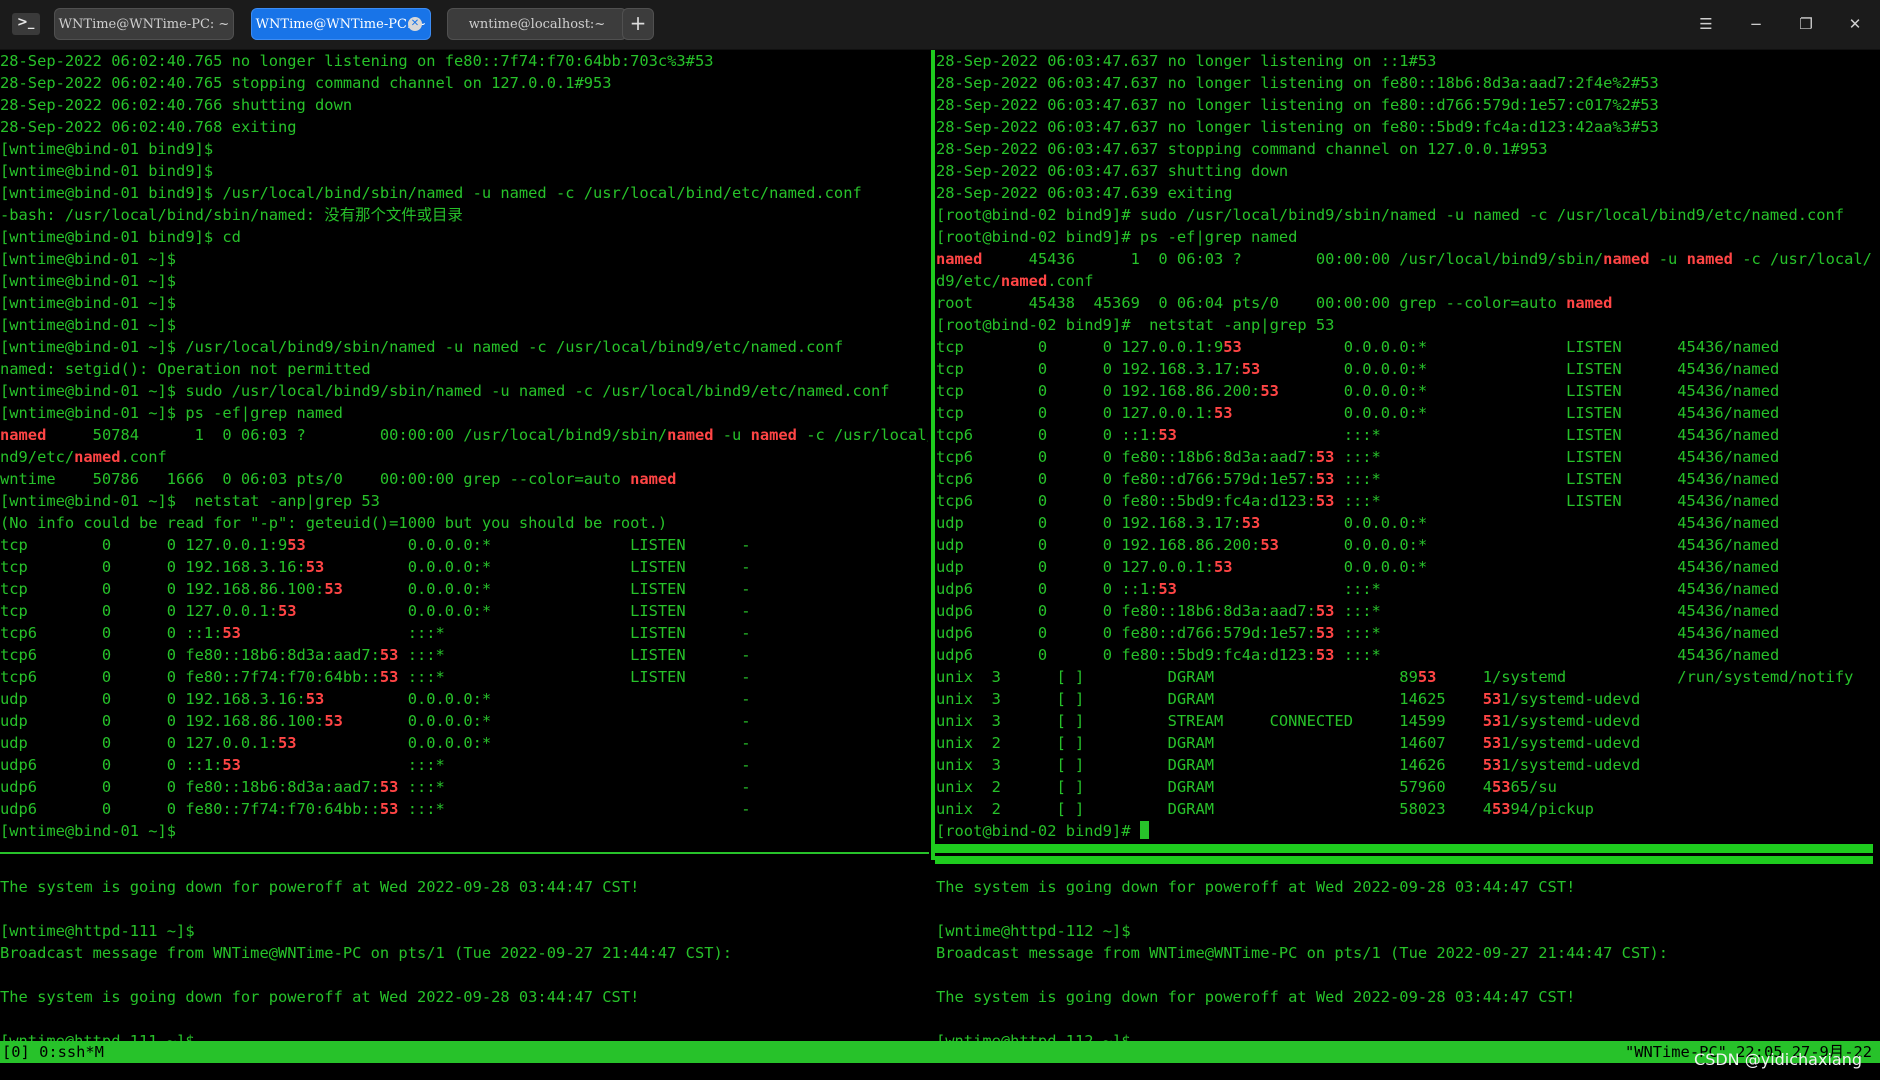  Describe the element at coordinates (1126, 479) in the screenshot. I see `line-text: tcp6 0 0 fe80::d766:579d:1e57:` at that location.